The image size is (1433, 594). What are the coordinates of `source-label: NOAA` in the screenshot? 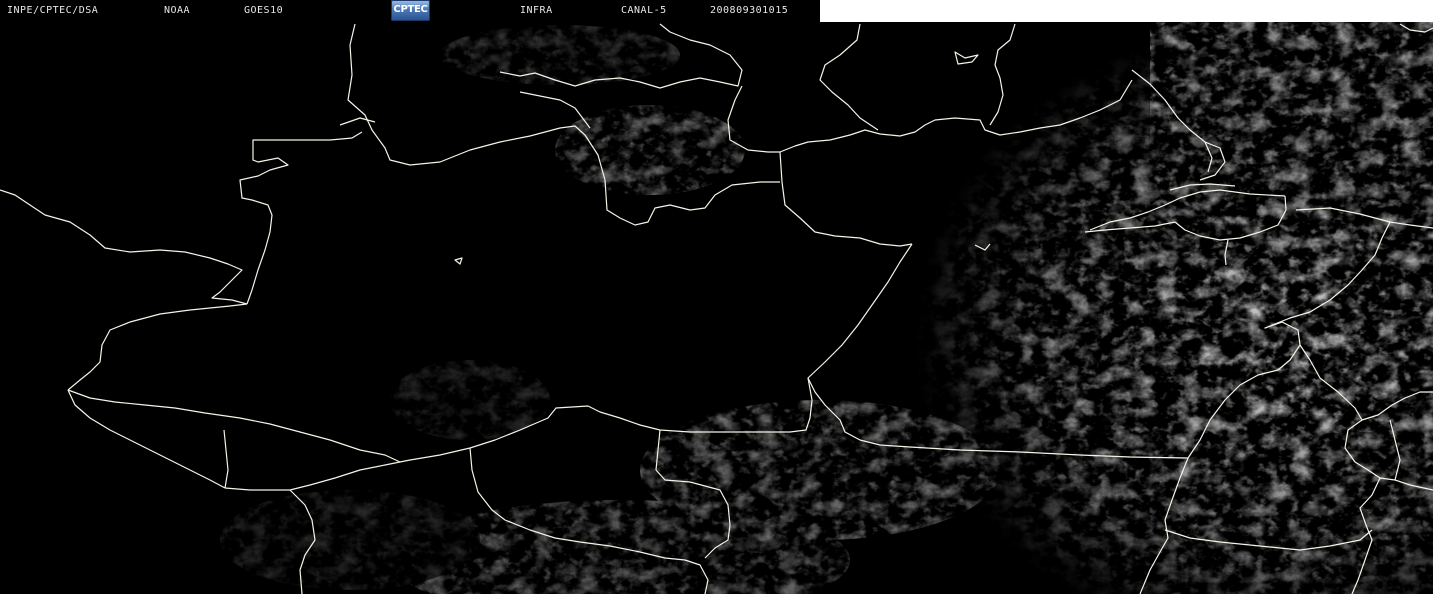 It's located at (177, 10).